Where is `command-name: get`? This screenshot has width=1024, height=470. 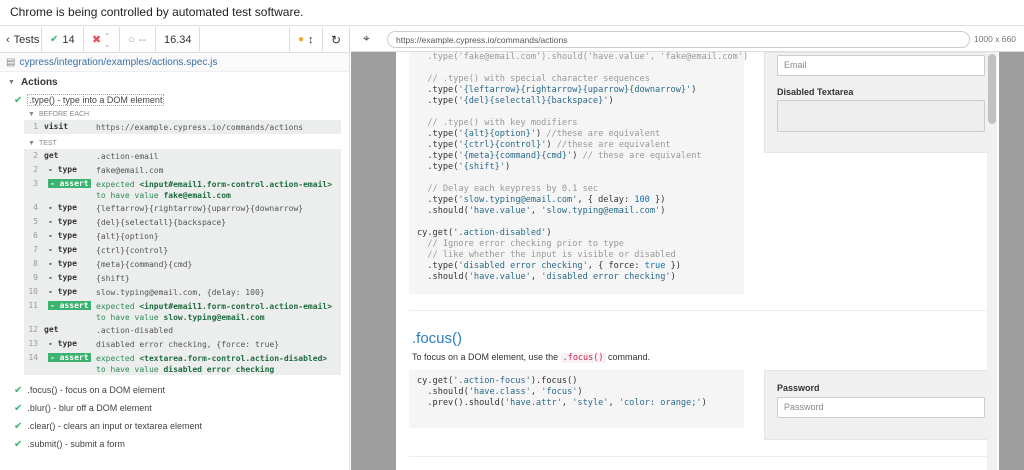 command-name: get is located at coordinates (51, 155).